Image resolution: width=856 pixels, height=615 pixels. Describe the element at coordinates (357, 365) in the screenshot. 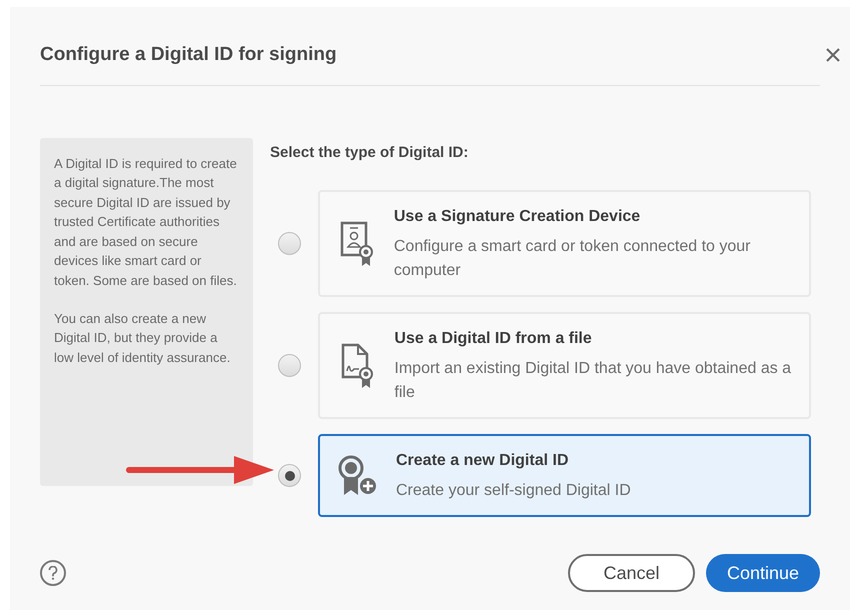

I see `document-ribbon-icon` at that location.